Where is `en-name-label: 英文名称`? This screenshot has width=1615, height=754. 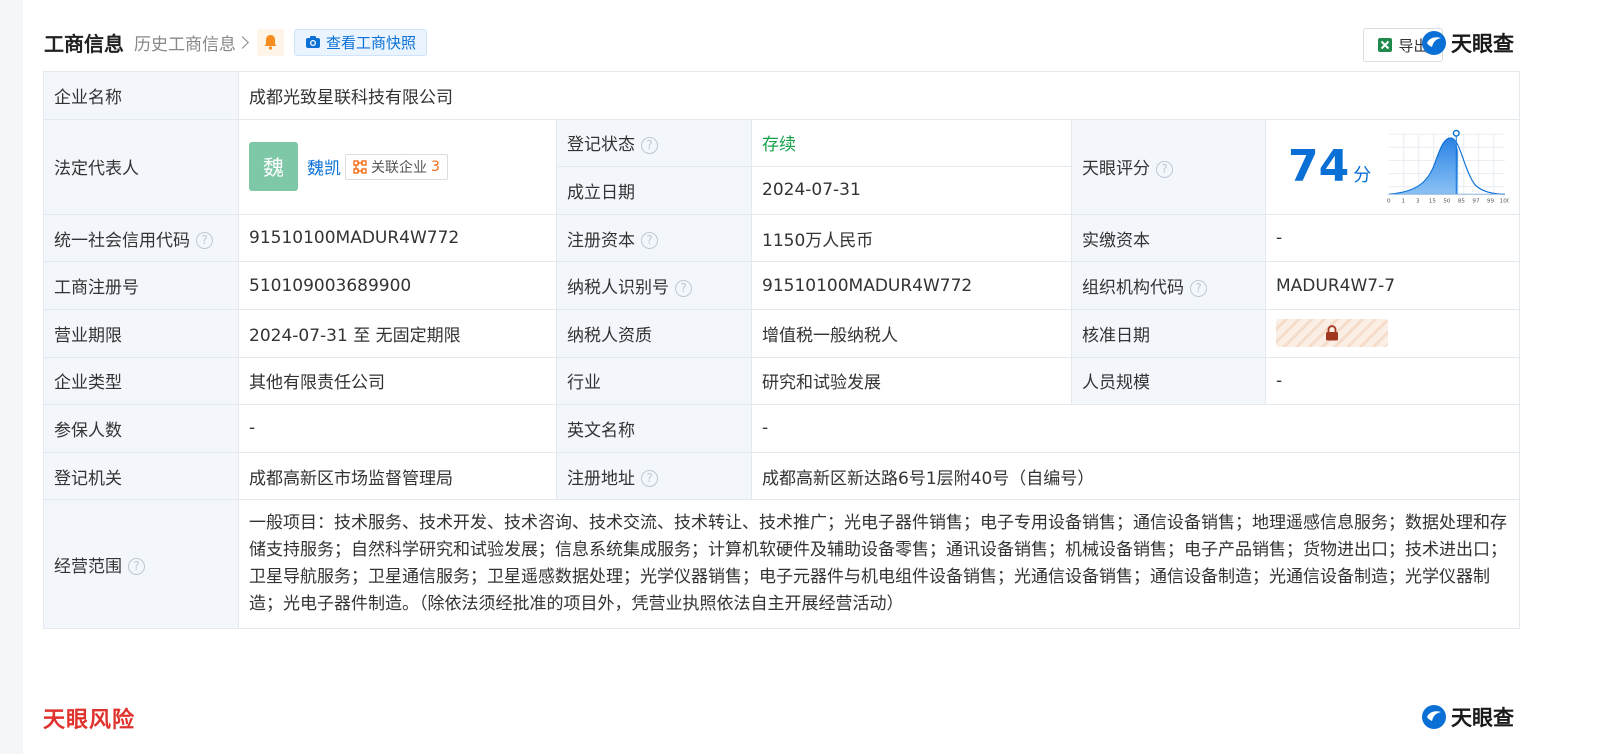 en-name-label: 英文名称 is located at coordinates (654, 428).